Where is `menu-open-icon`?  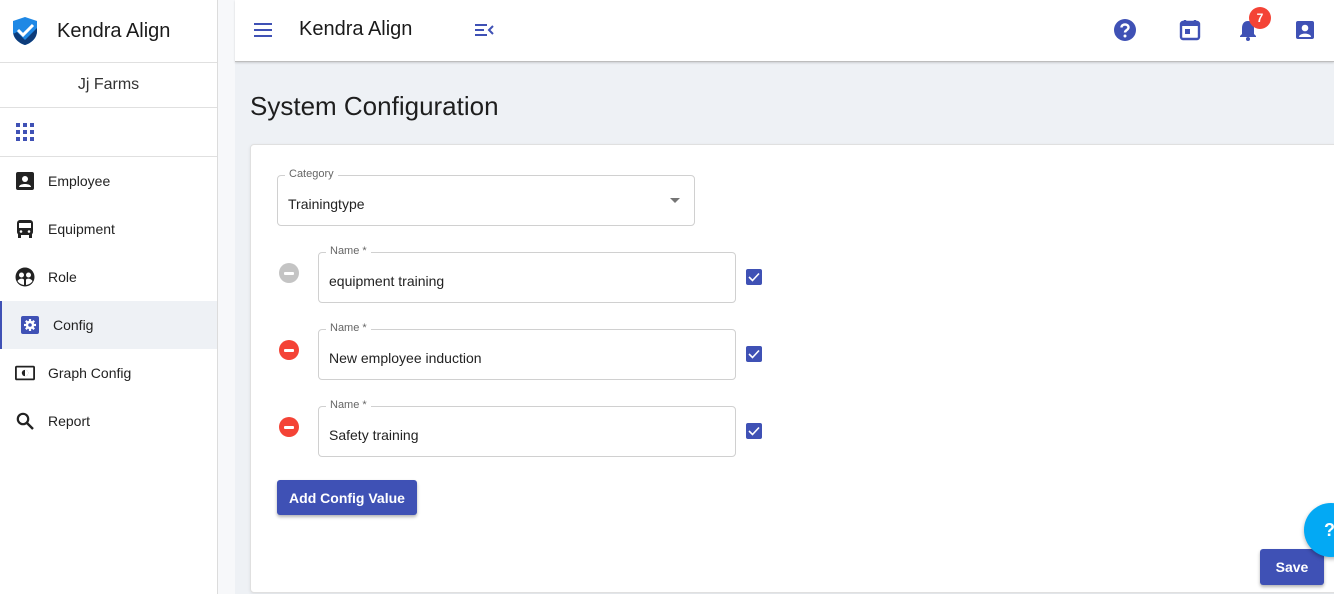
menu-open-icon is located at coordinates (484, 30).